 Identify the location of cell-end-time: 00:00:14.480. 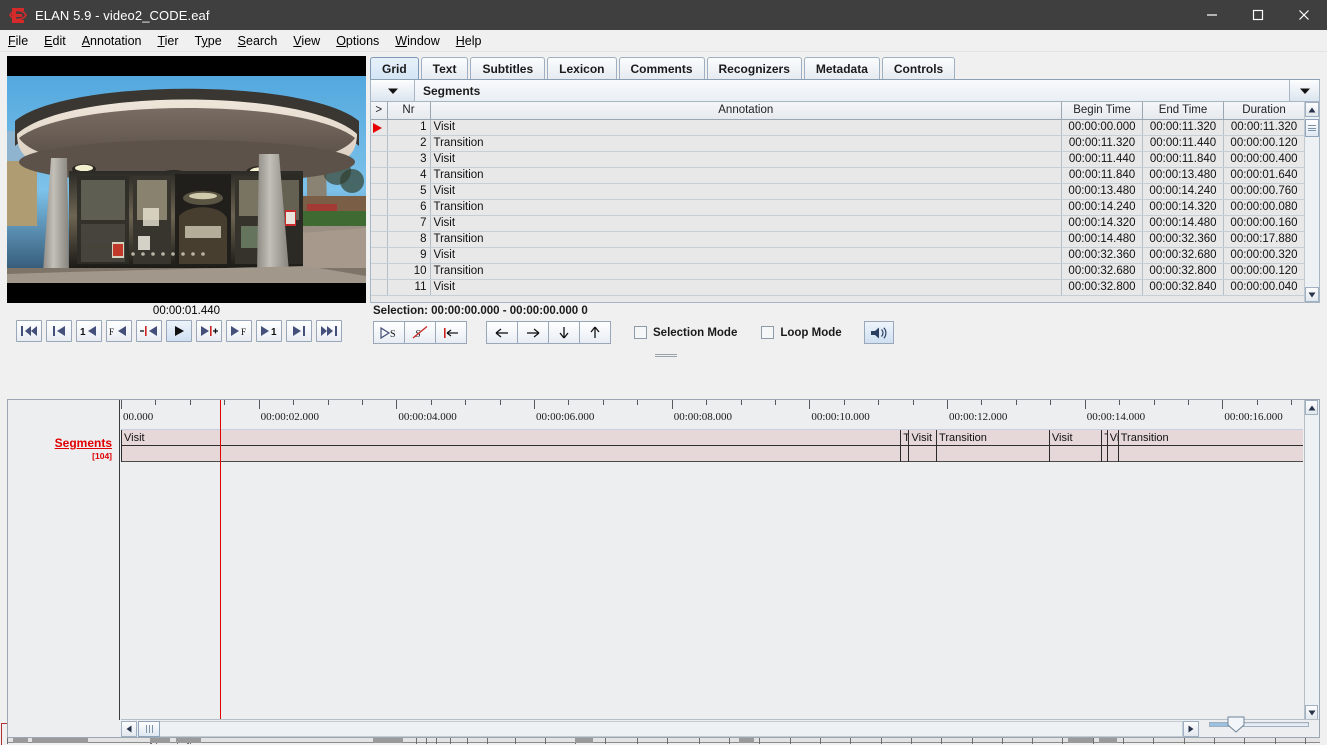
(1183, 223).